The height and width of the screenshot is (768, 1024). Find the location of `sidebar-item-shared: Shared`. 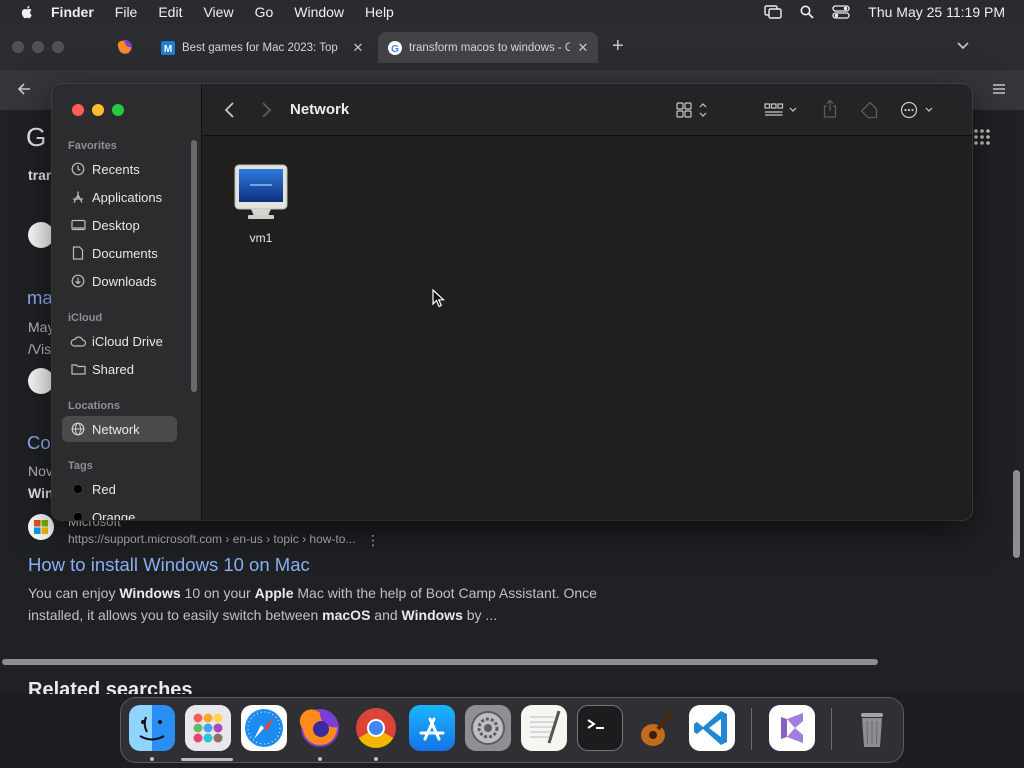

sidebar-item-shared: Shared is located at coordinates (119, 369).